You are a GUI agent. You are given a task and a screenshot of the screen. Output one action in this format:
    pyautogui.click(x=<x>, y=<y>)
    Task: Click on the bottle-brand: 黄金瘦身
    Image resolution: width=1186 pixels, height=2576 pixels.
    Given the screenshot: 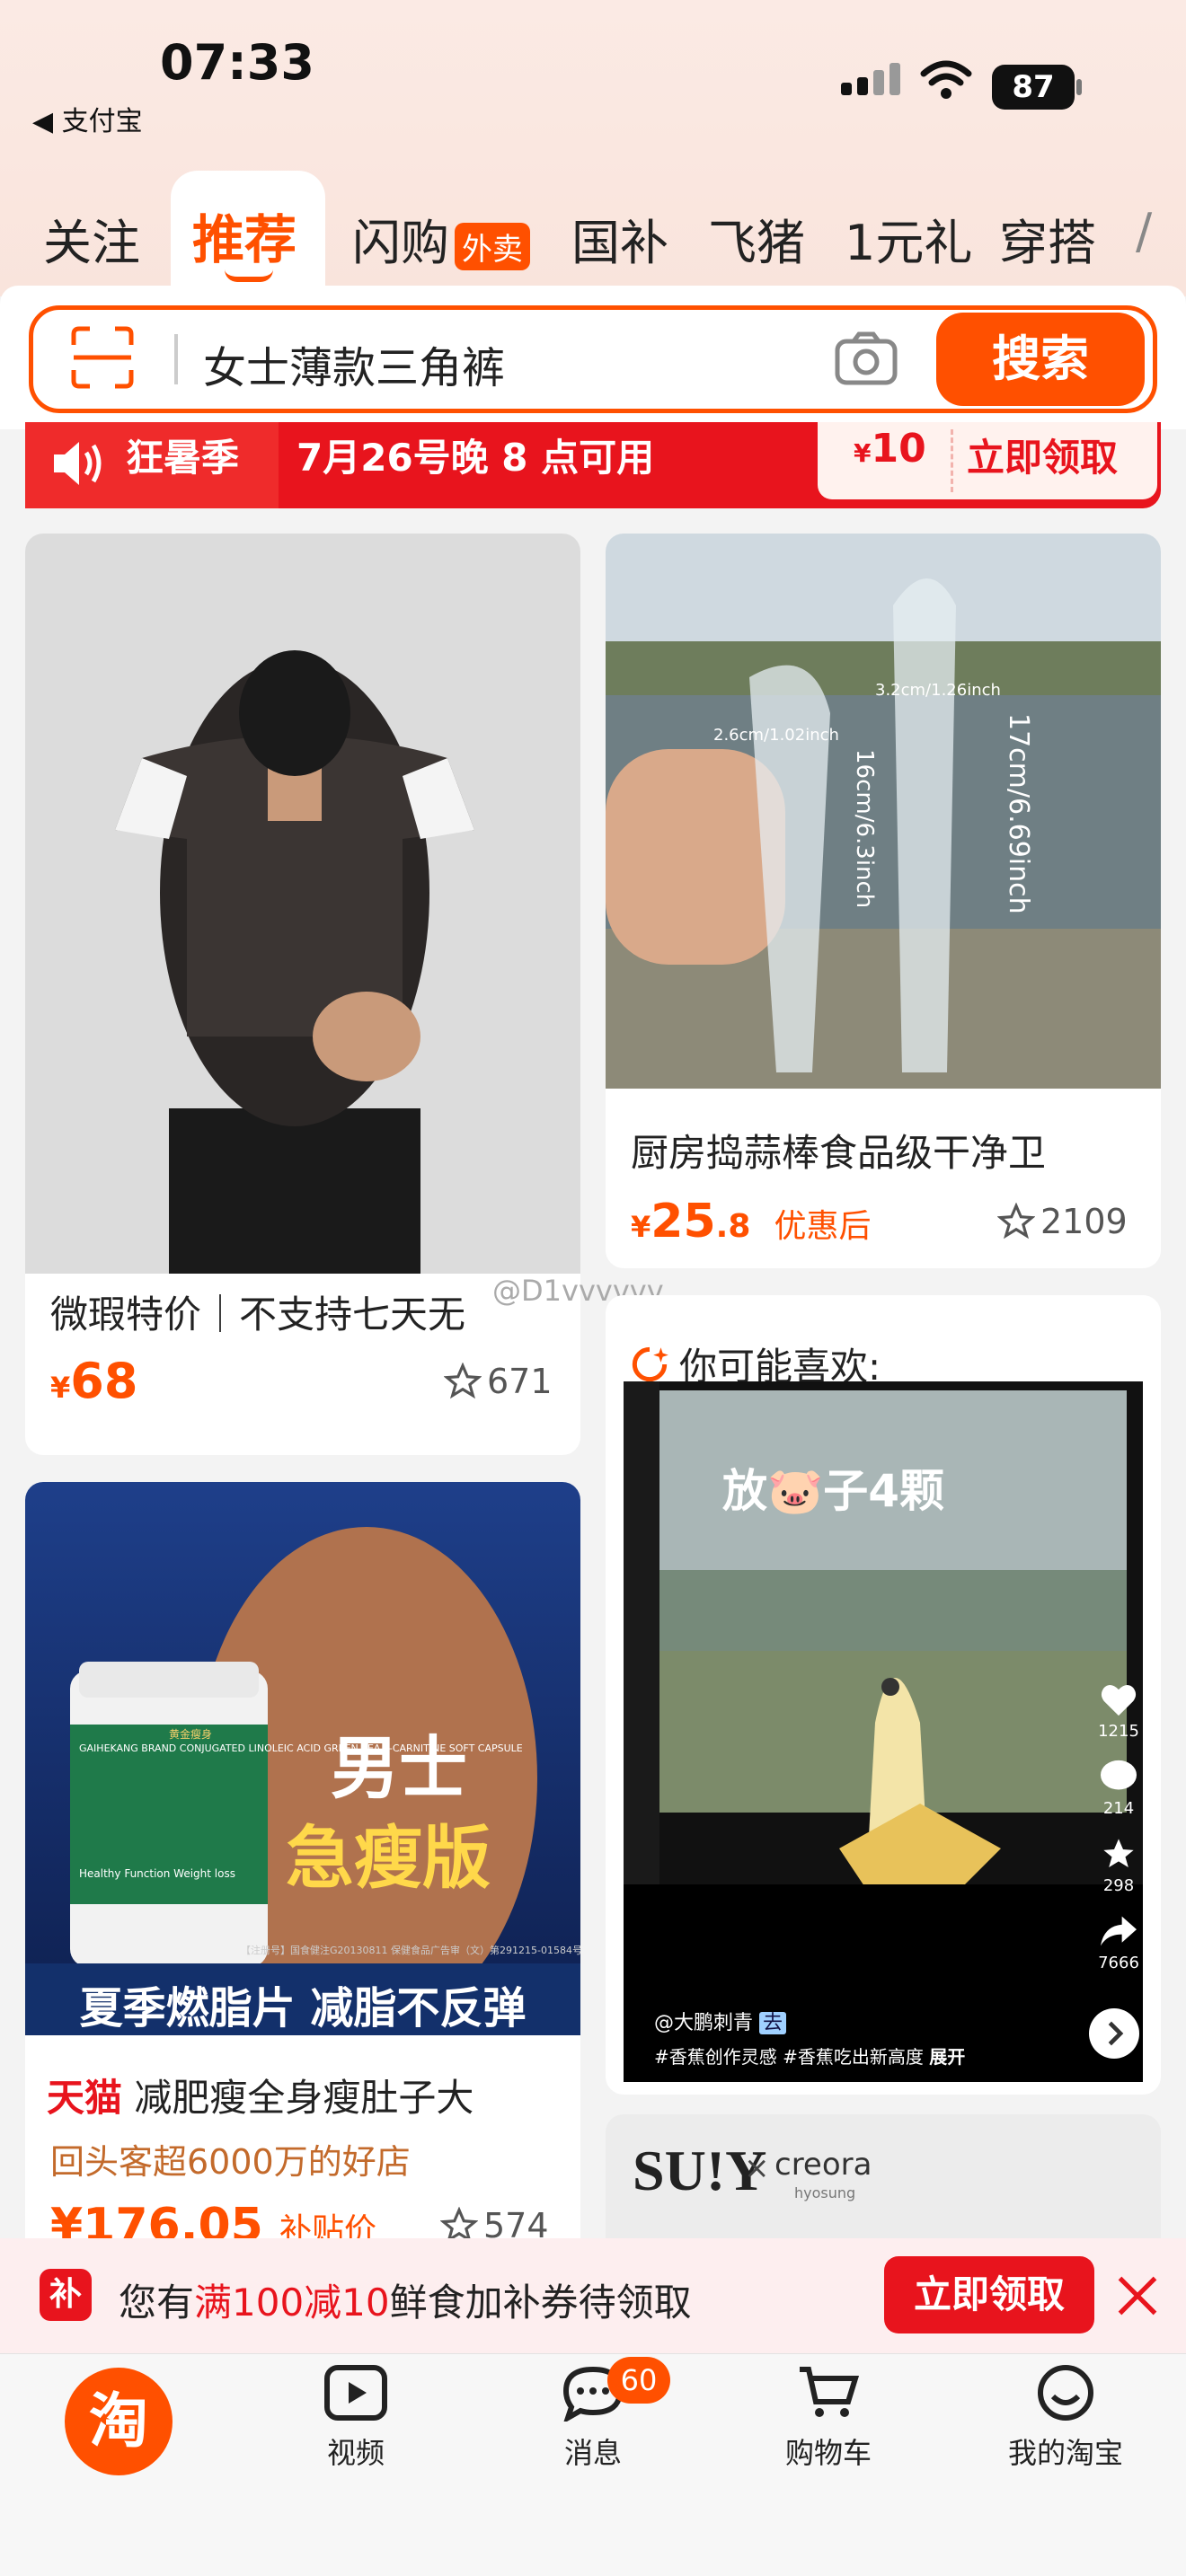 What is the action you would take?
    pyautogui.click(x=190, y=1734)
    